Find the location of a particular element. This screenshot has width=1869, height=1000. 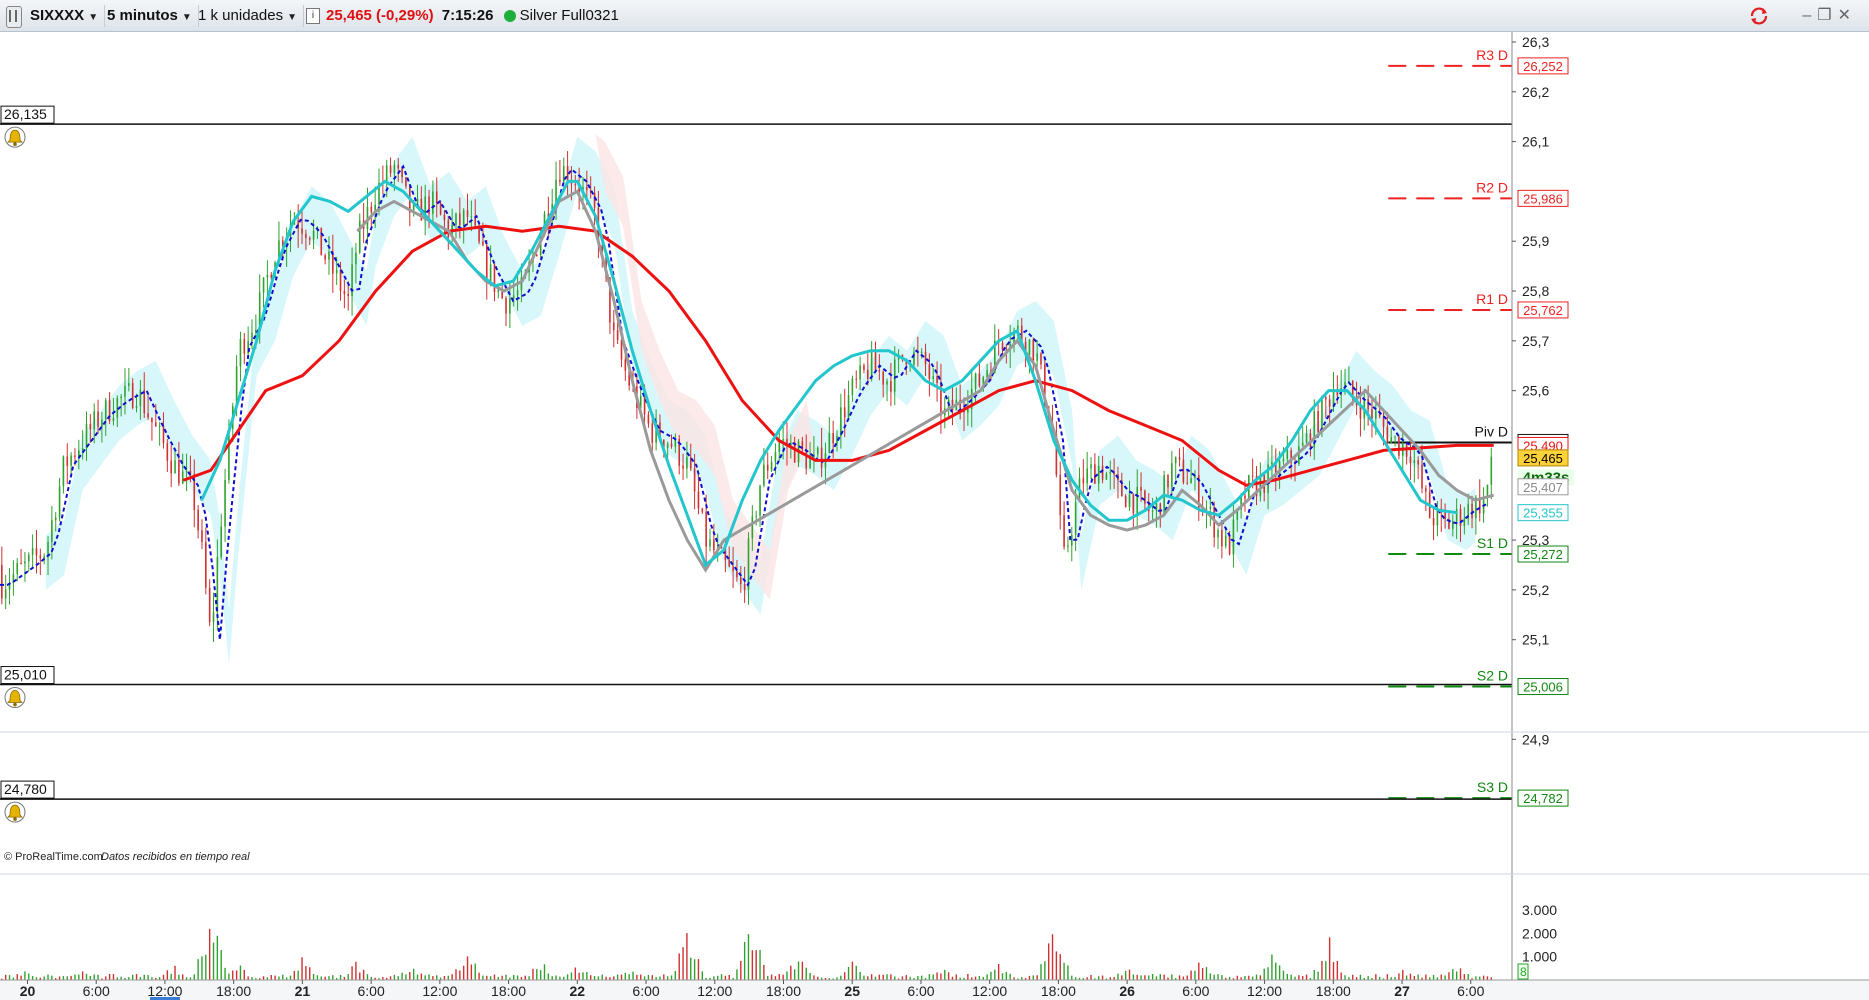

minimize-icon: – is located at coordinates (1809, 15).